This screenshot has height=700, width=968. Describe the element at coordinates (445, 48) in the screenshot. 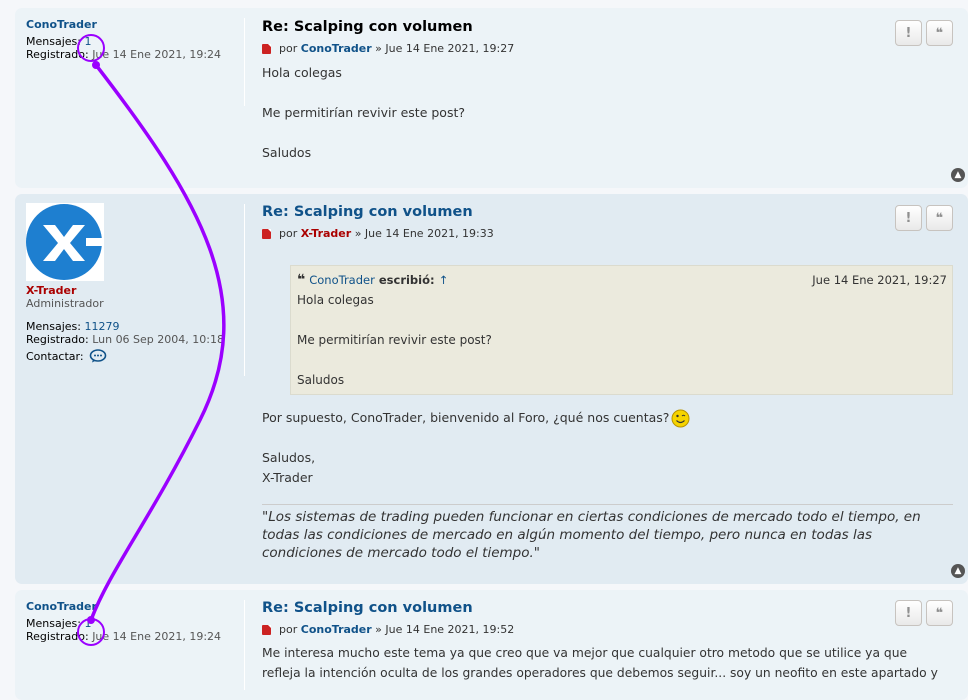

I see `post-date: » Jue 14 Ene 2021, 19:27` at that location.